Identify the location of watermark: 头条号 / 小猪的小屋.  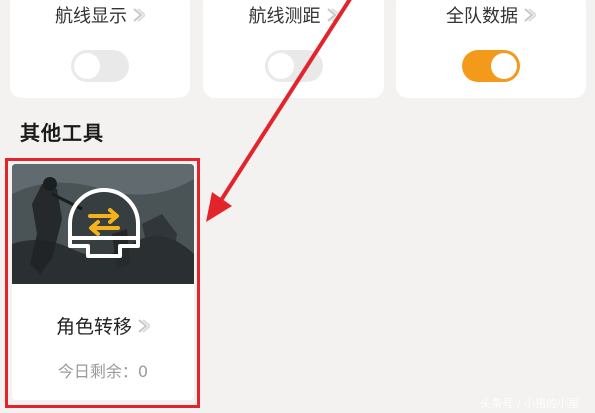
(529, 403).